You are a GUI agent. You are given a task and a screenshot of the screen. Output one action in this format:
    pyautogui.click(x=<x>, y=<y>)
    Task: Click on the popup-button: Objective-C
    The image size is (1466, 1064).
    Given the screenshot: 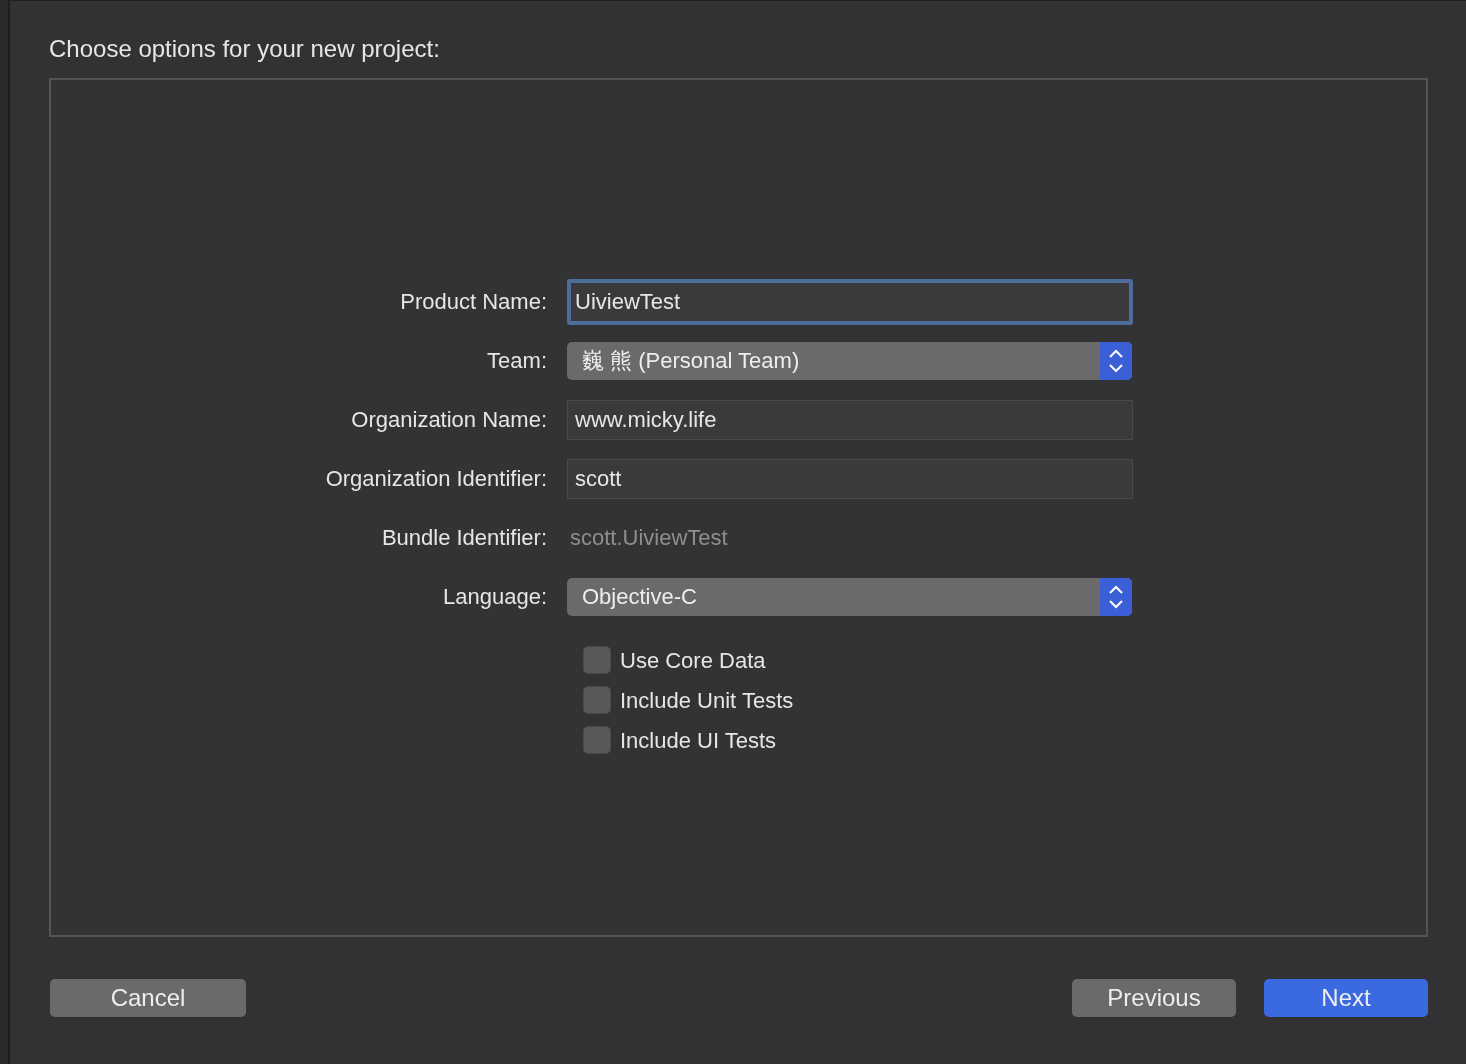 What is the action you would take?
    pyautogui.click(x=849, y=596)
    